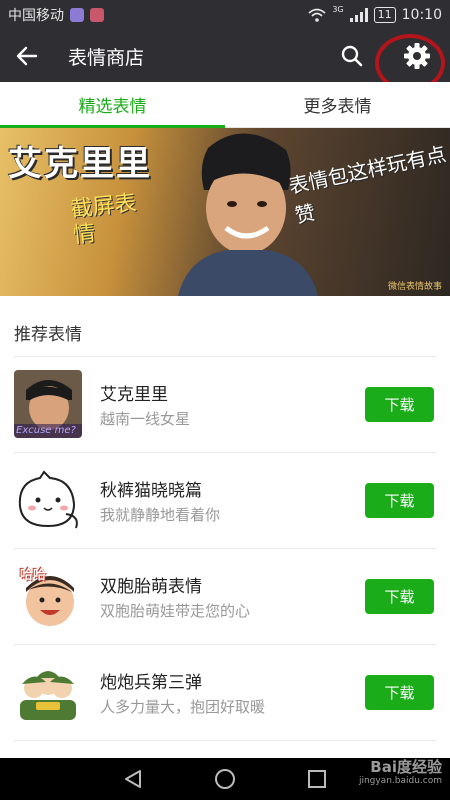  What do you see at coordinates (48, 335) in the screenshot?
I see `section-title: 推荐表情` at bounding box center [48, 335].